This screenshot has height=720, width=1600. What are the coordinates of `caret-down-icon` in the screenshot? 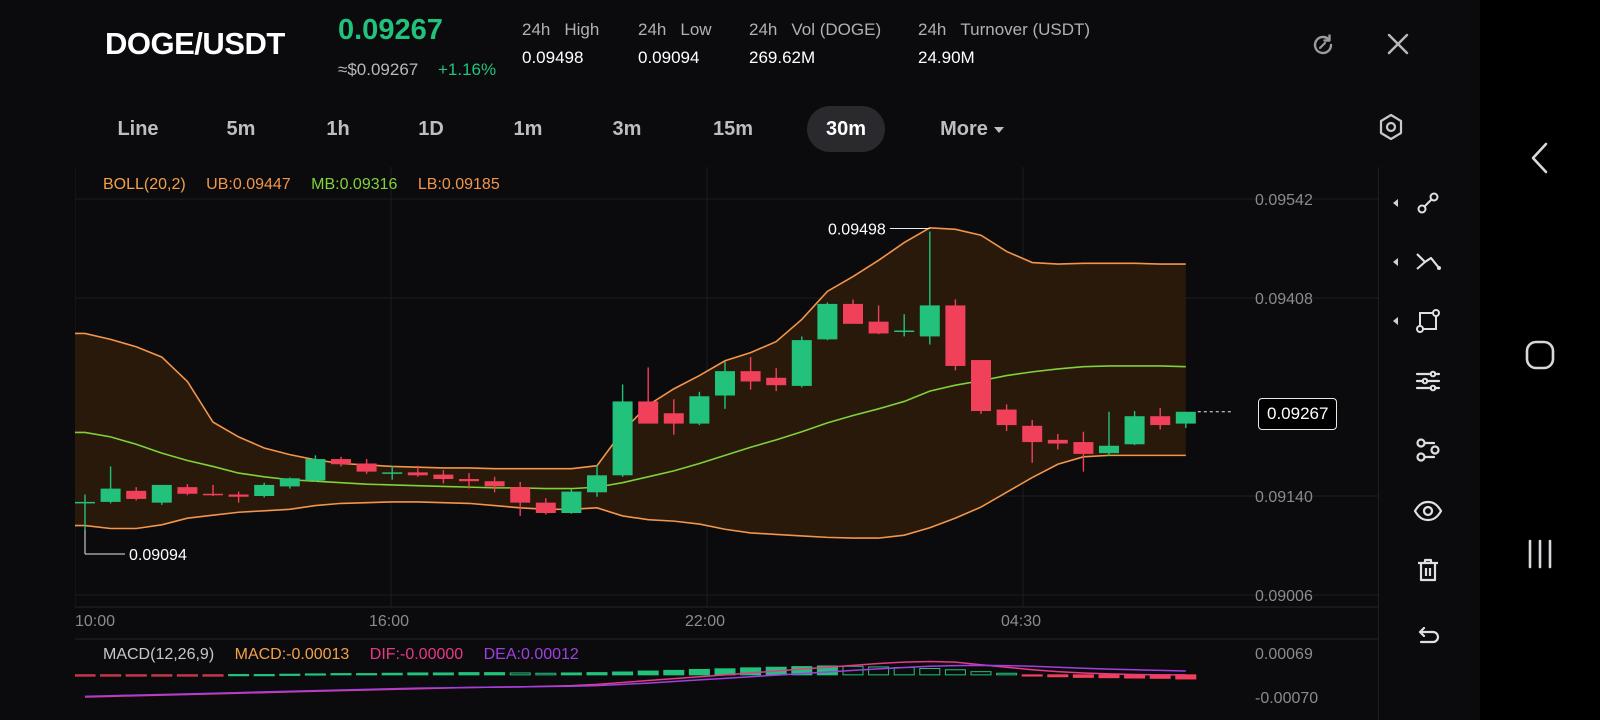 It's located at (998, 129).